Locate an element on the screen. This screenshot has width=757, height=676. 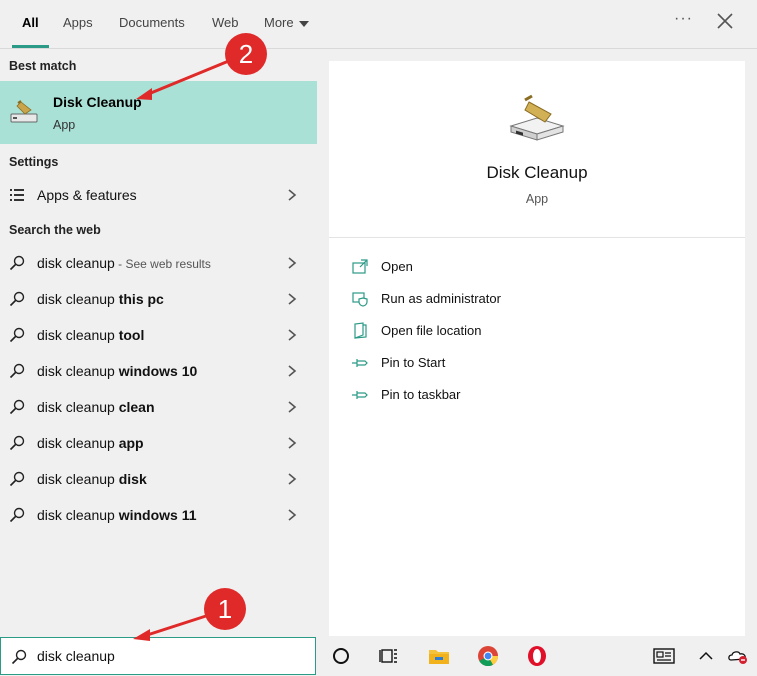
suggestion-bold: tool is located at coordinates (131, 335).